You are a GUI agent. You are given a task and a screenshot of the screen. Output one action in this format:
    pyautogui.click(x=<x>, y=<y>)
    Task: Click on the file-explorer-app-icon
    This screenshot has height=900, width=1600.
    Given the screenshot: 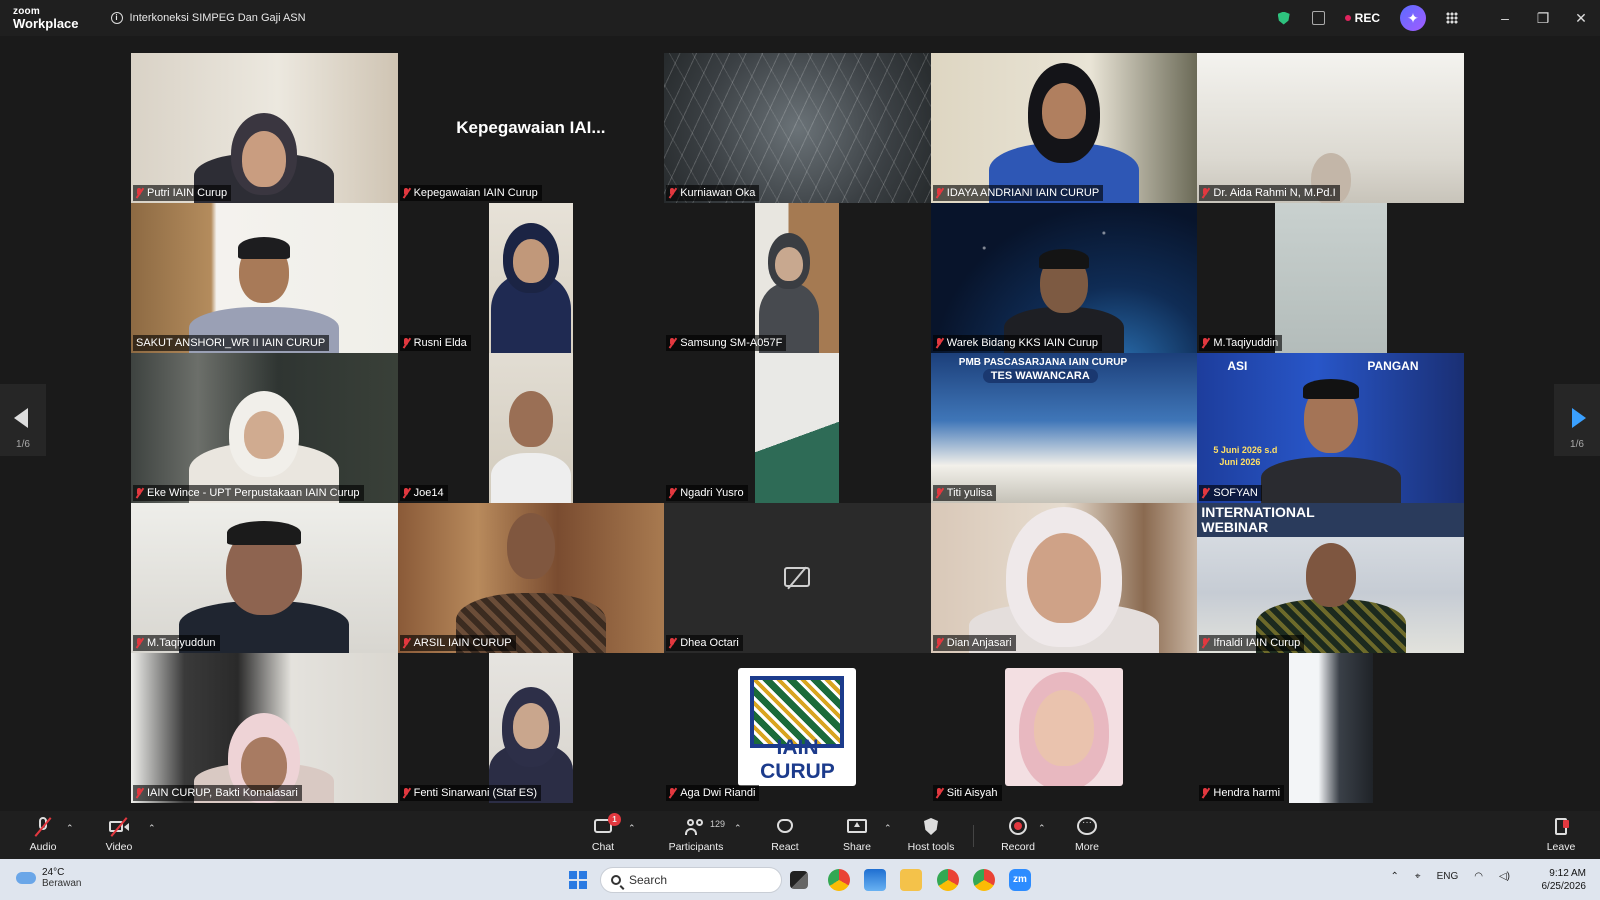 What is the action you would take?
    pyautogui.click(x=875, y=880)
    